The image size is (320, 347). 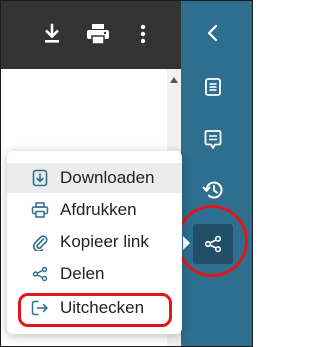 I want to click on more-vertical-icon, so click(x=143, y=34).